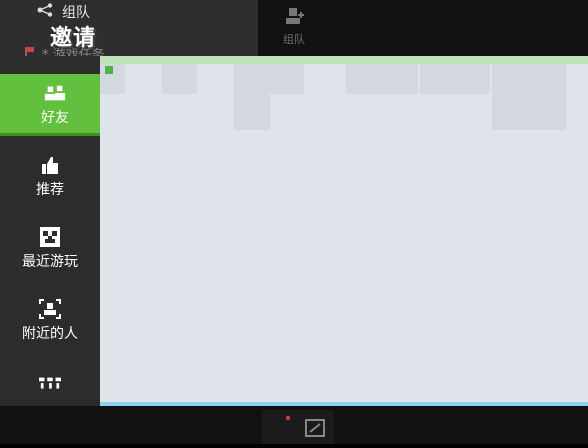 This screenshot has height=448, width=588. Describe the element at coordinates (294, 39) in the screenshot. I see `background-team-button-label: 组队` at that location.